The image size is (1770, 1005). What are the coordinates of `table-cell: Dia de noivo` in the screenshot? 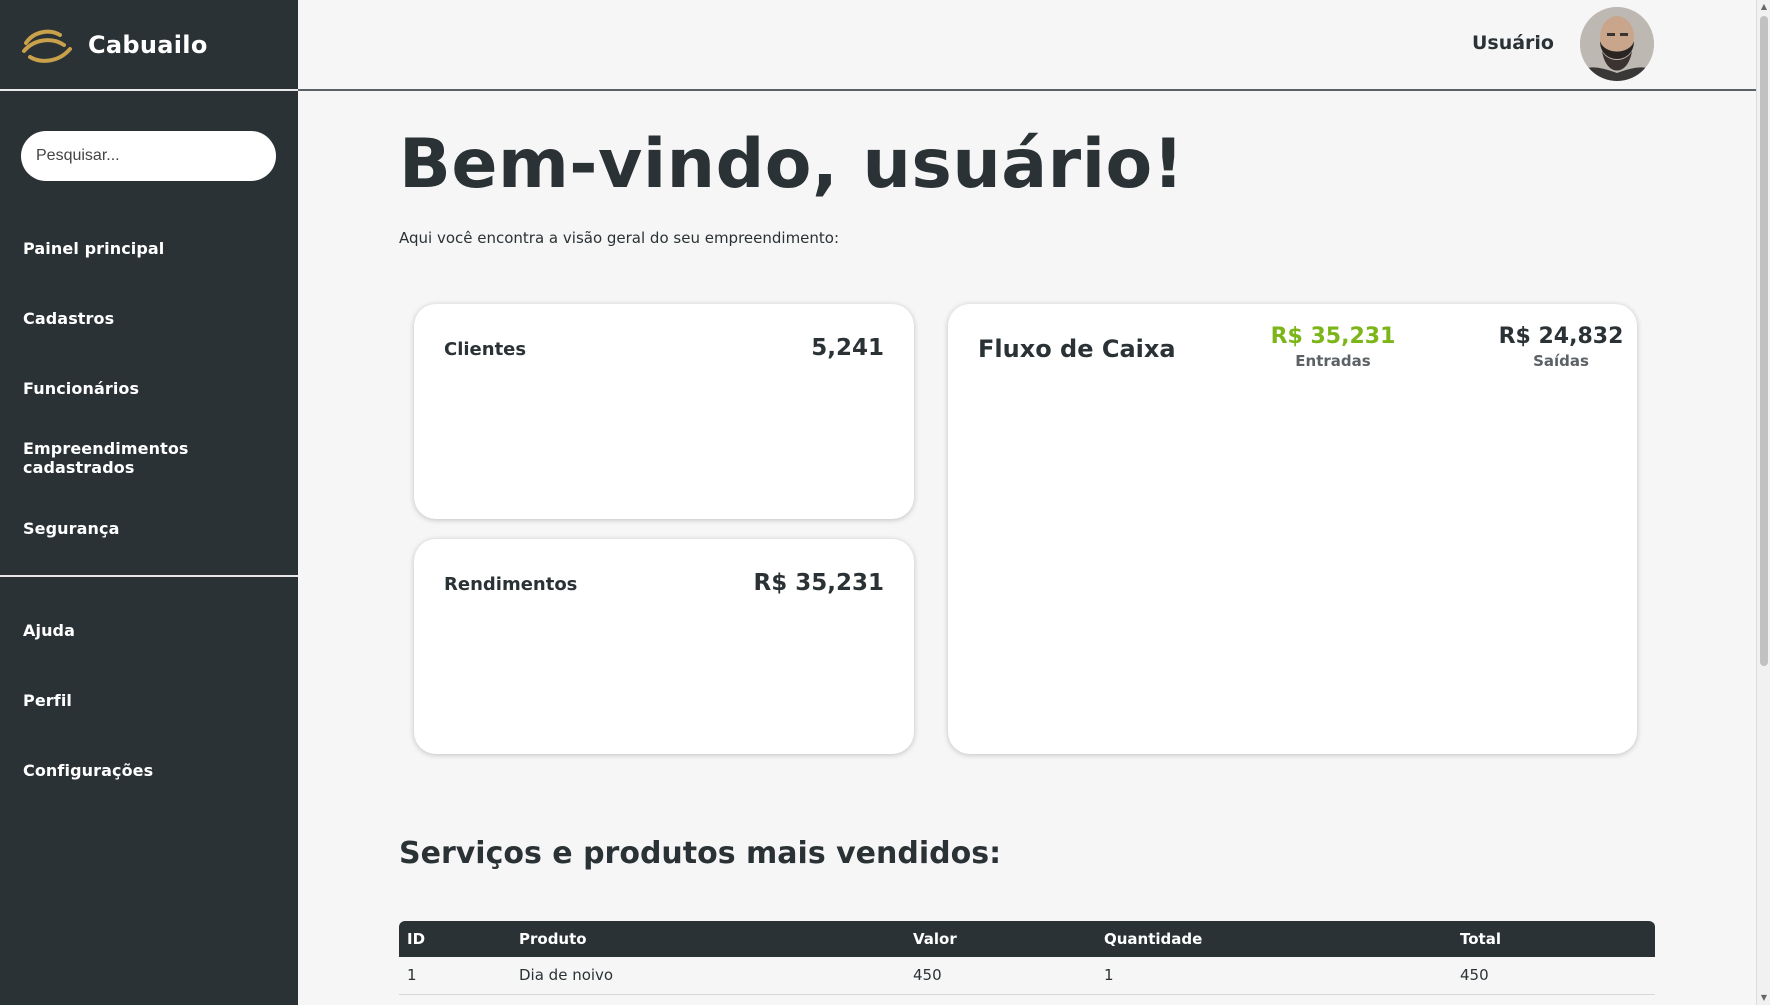 It's located at (708, 976).